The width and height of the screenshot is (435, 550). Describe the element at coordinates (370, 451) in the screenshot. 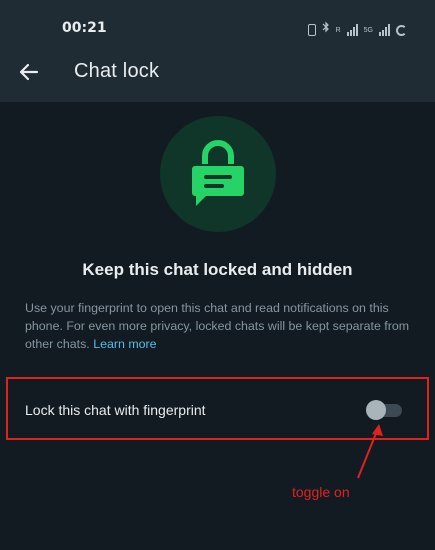

I see `annotation-arrow` at that location.